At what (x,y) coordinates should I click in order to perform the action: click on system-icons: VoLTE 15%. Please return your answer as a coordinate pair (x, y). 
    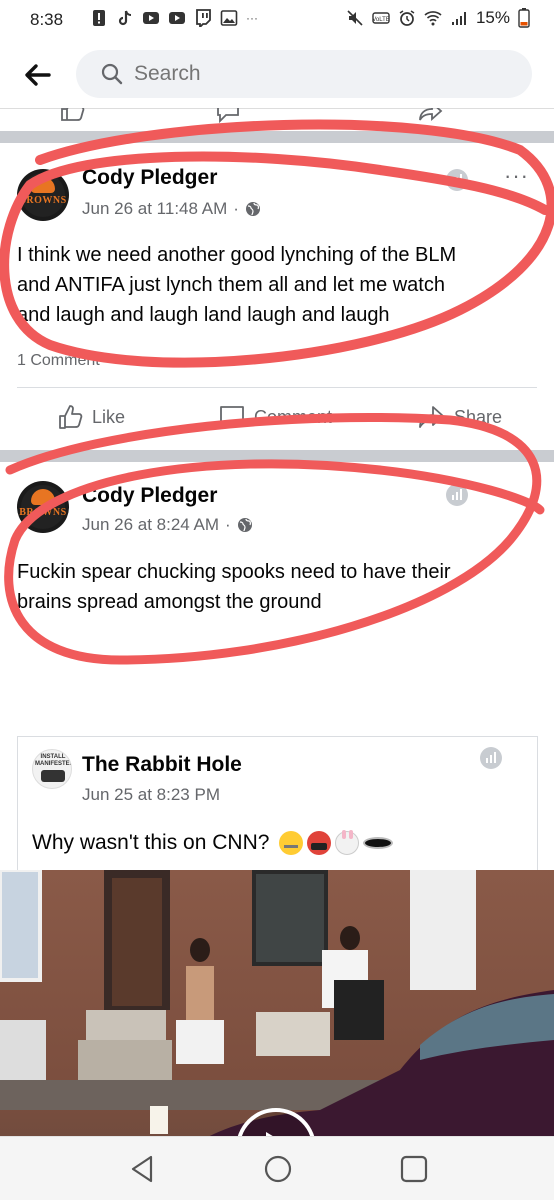
    Looking at the image, I should click on (438, 18).